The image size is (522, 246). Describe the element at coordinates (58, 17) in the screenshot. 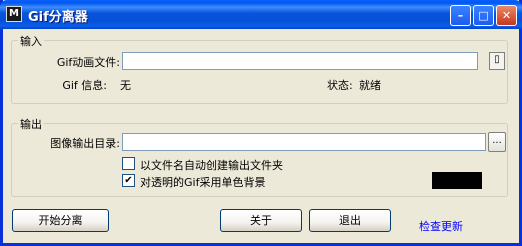

I see `window-title: Gif分离器` at that location.